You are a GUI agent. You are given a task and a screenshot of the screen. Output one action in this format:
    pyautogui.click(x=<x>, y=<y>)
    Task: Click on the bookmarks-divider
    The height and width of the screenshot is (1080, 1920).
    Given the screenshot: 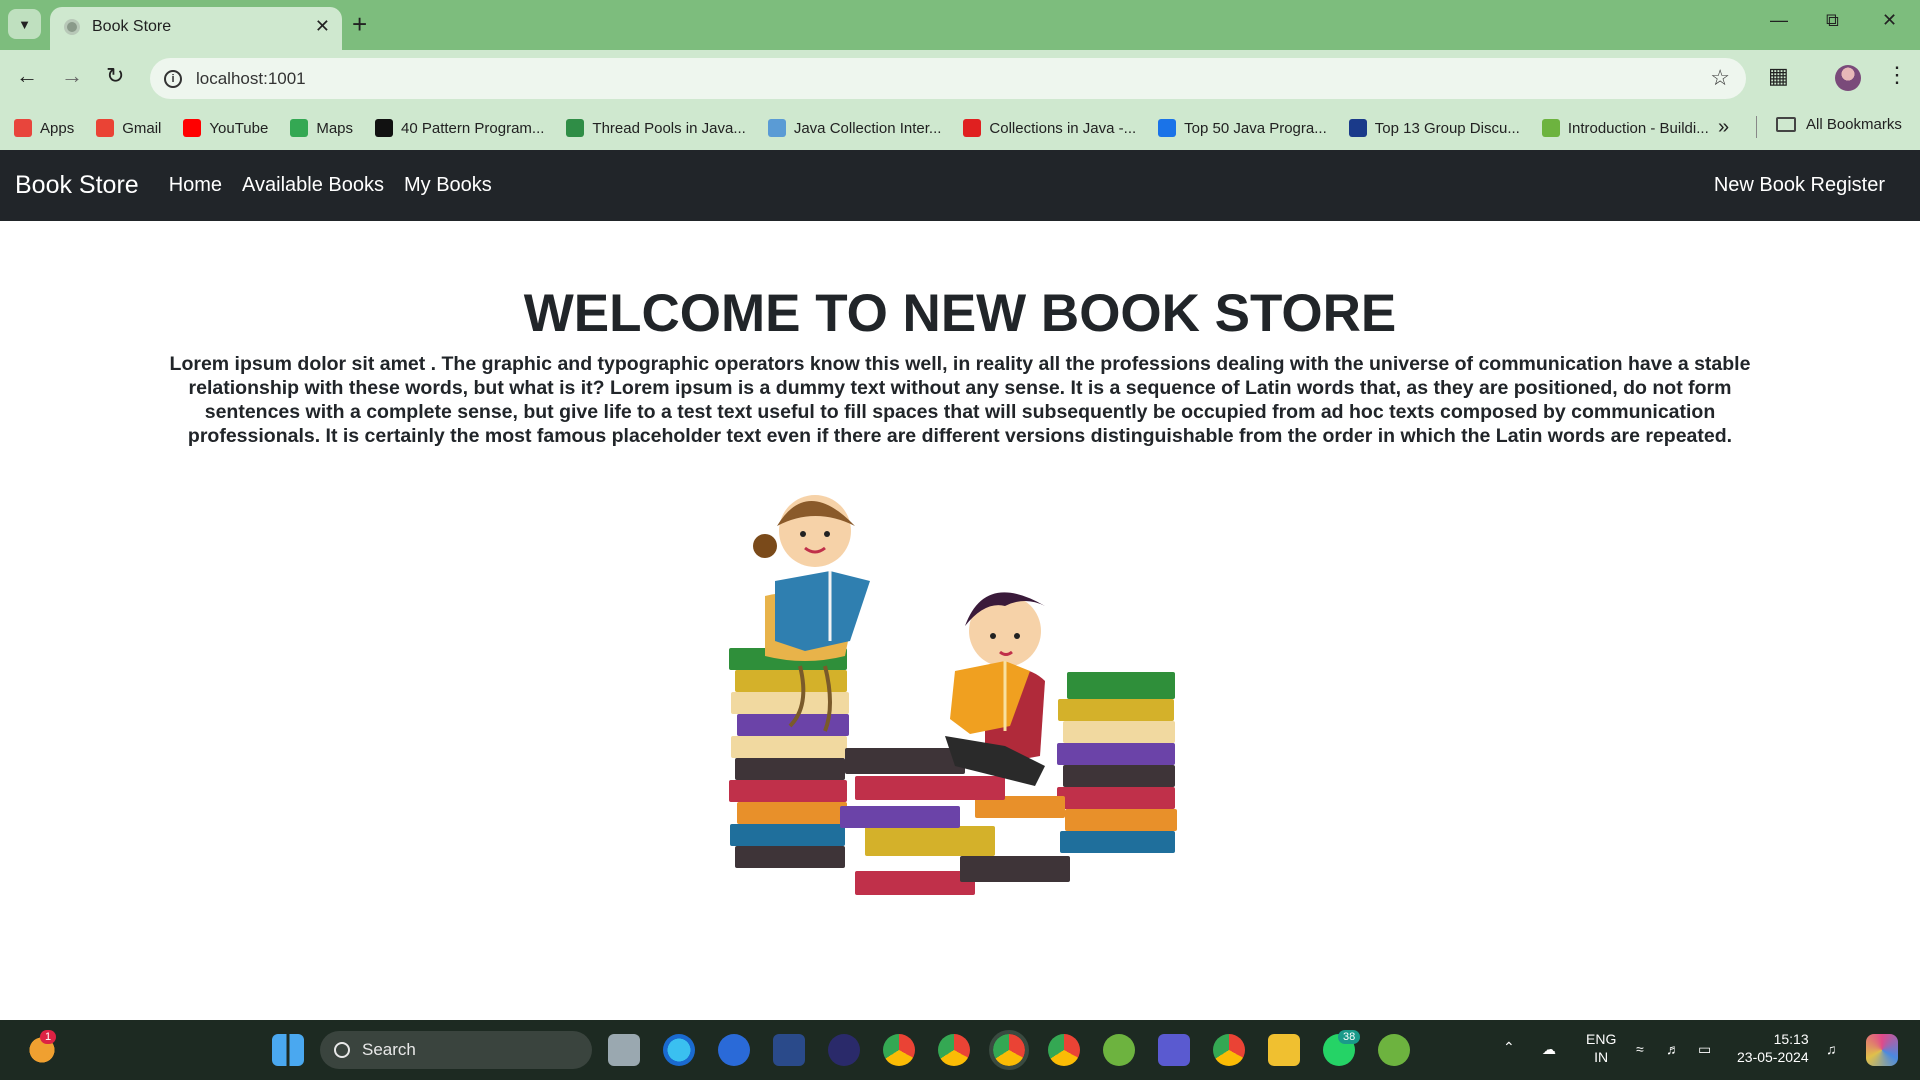 What is the action you would take?
    pyautogui.click(x=1756, y=127)
    